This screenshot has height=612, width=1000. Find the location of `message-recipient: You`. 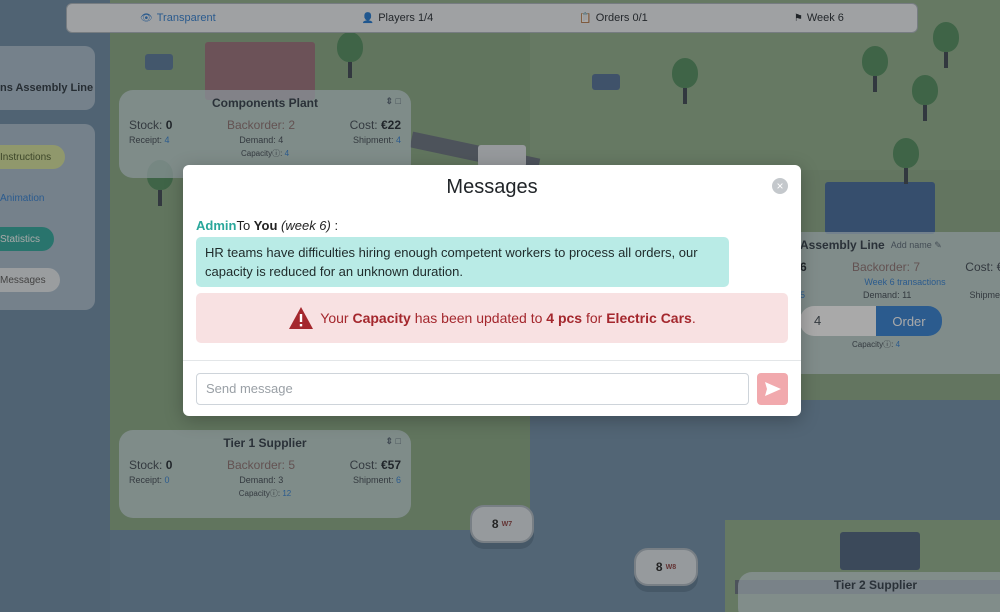

message-recipient: You is located at coordinates (265, 225).